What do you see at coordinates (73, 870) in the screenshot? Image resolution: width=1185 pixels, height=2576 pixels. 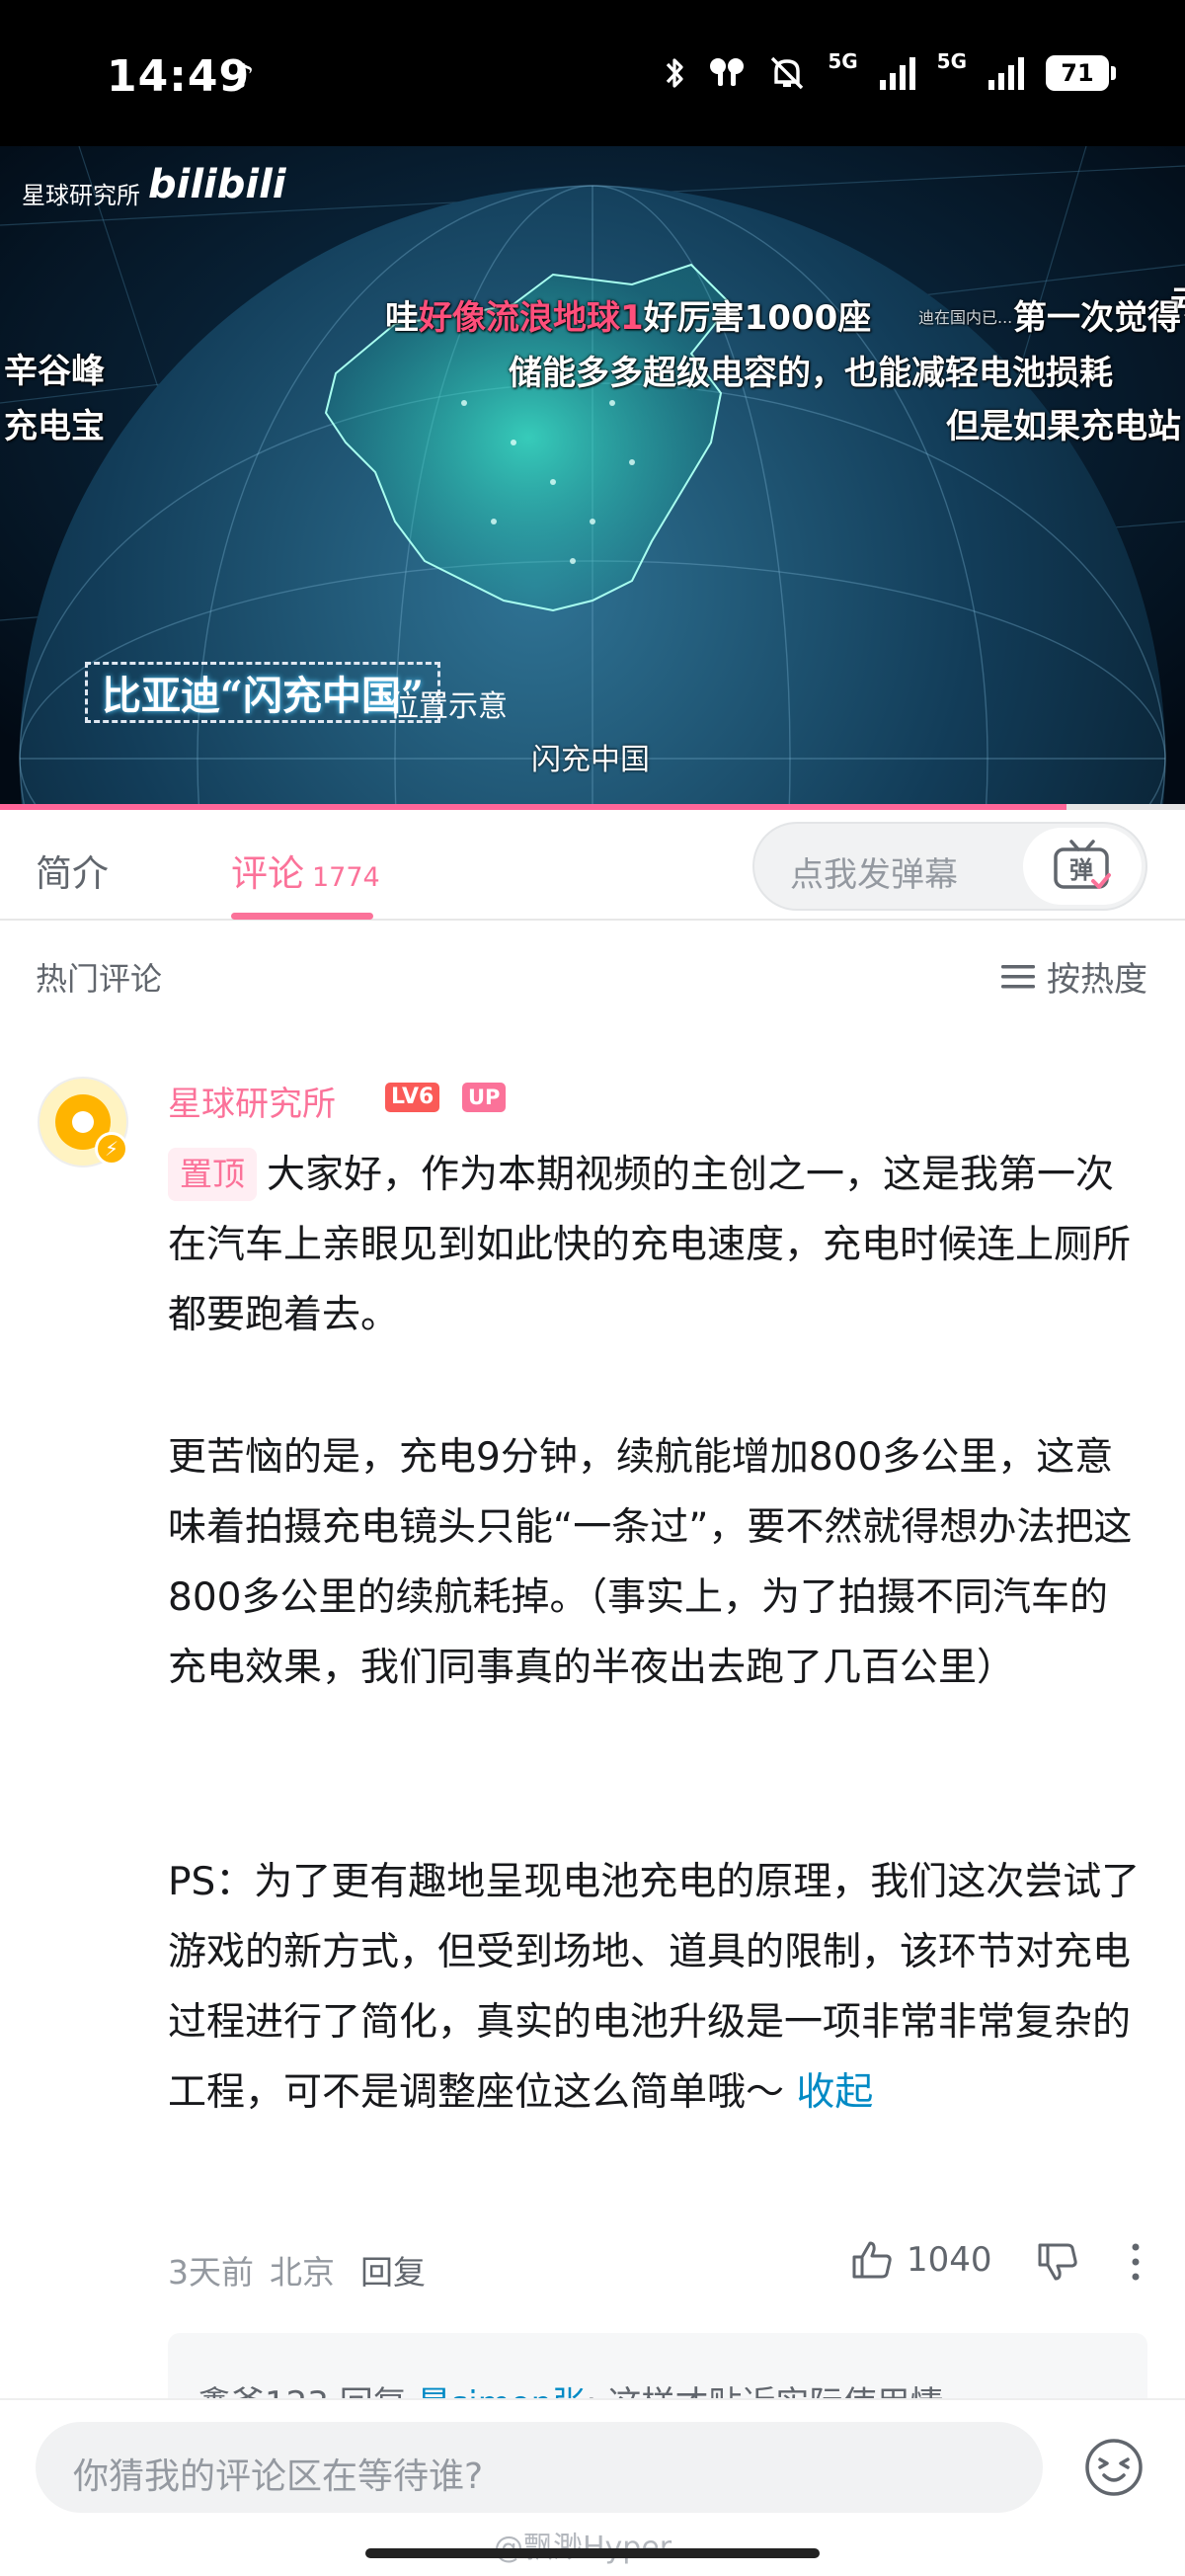 I see `tab-intro: 简介` at bounding box center [73, 870].